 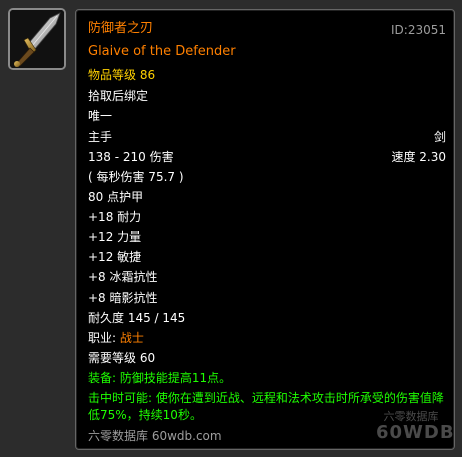 I want to click on watermark-en: 60WDB, so click(x=415, y=432).